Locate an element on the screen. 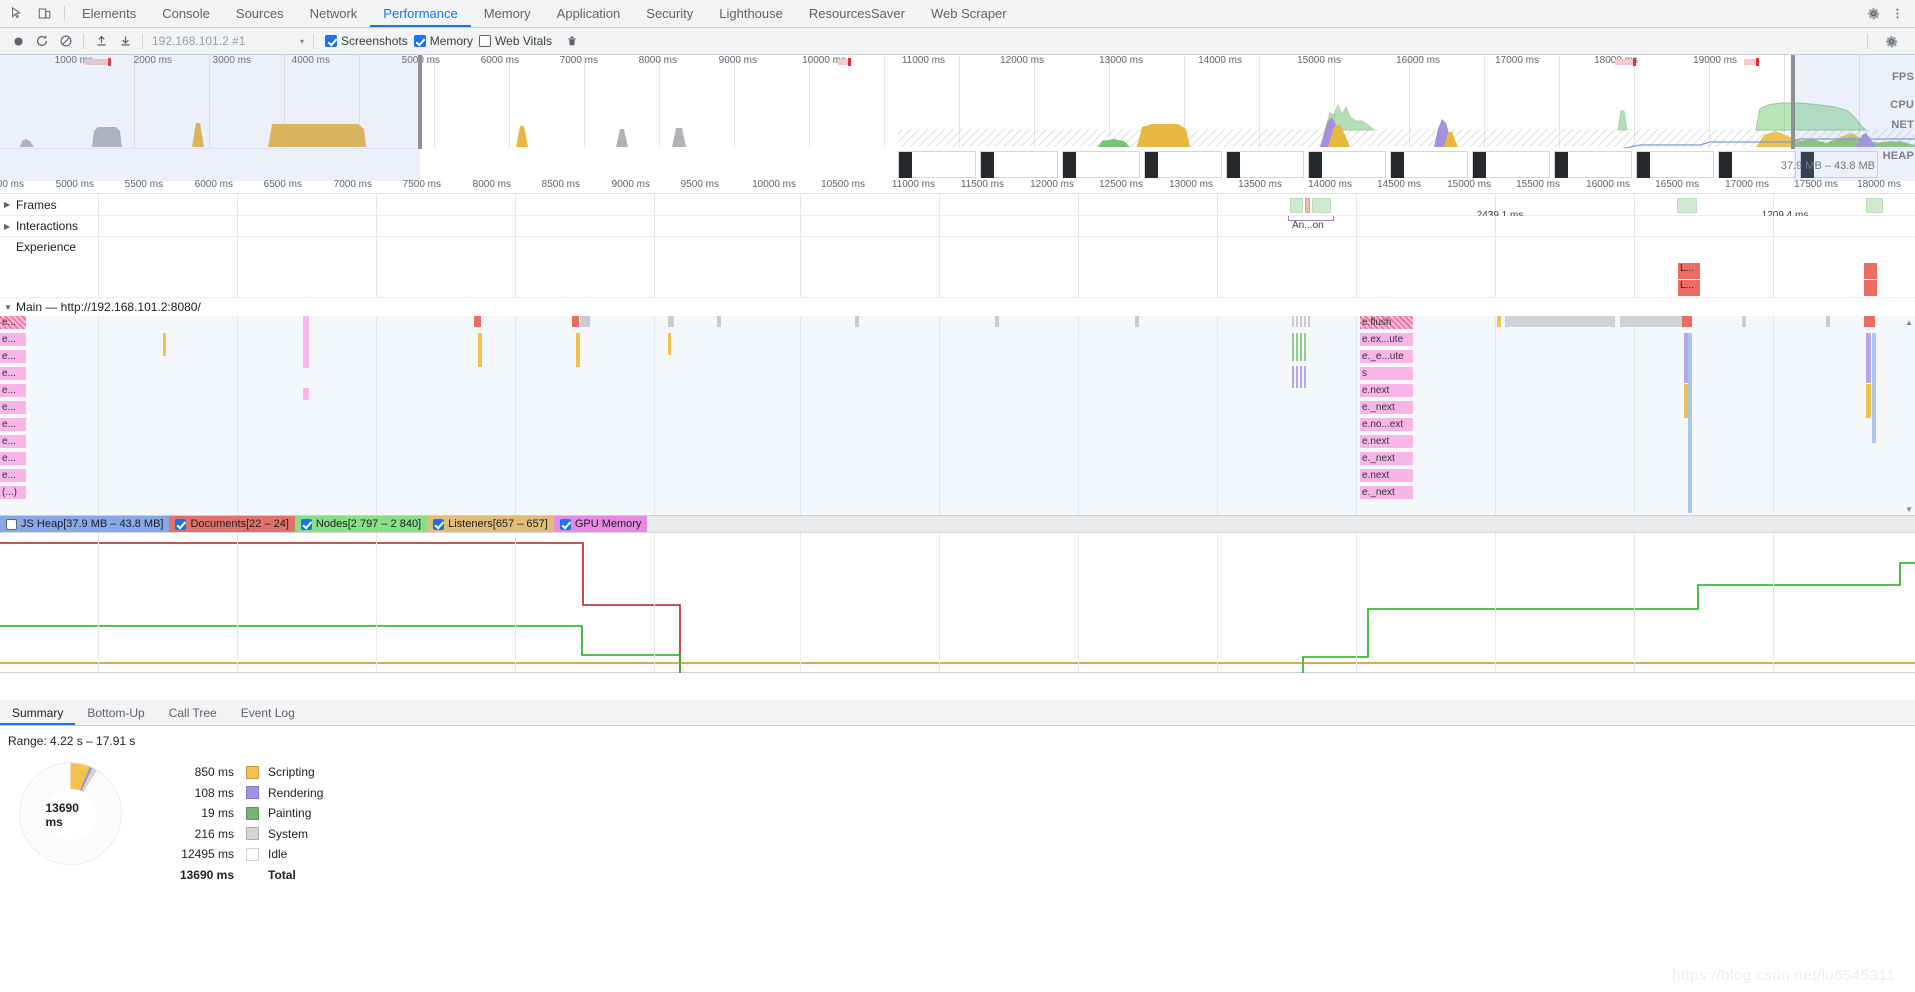  tab-call-tree: Call Tree is located at coordinates (193, 712).